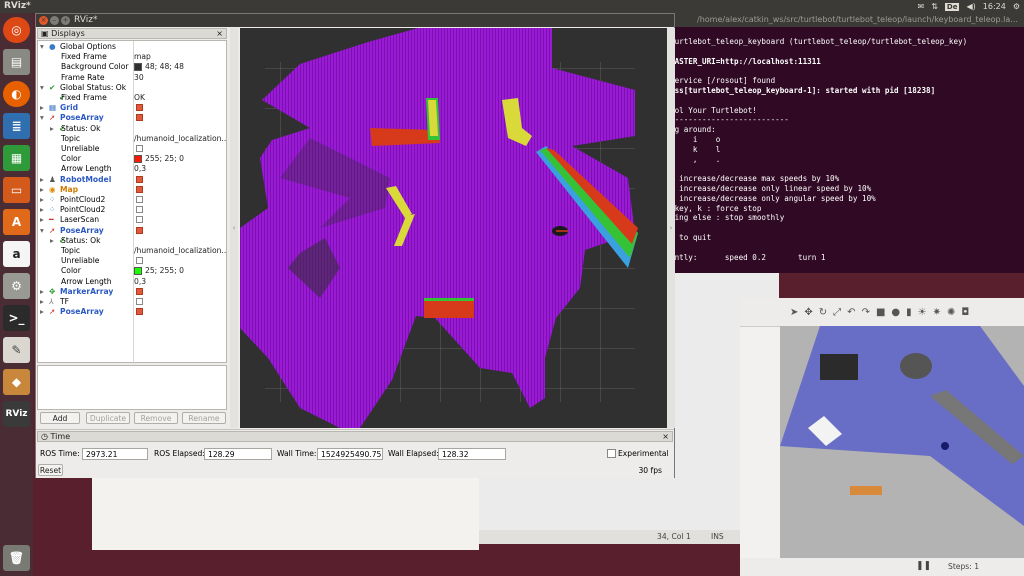 The width and height of the screenshot is (1024, 576). Describe the element at coordinates (132, 180) in the screenshot. I see `tree-row: ▸ ♟ RobotModel` at that location.